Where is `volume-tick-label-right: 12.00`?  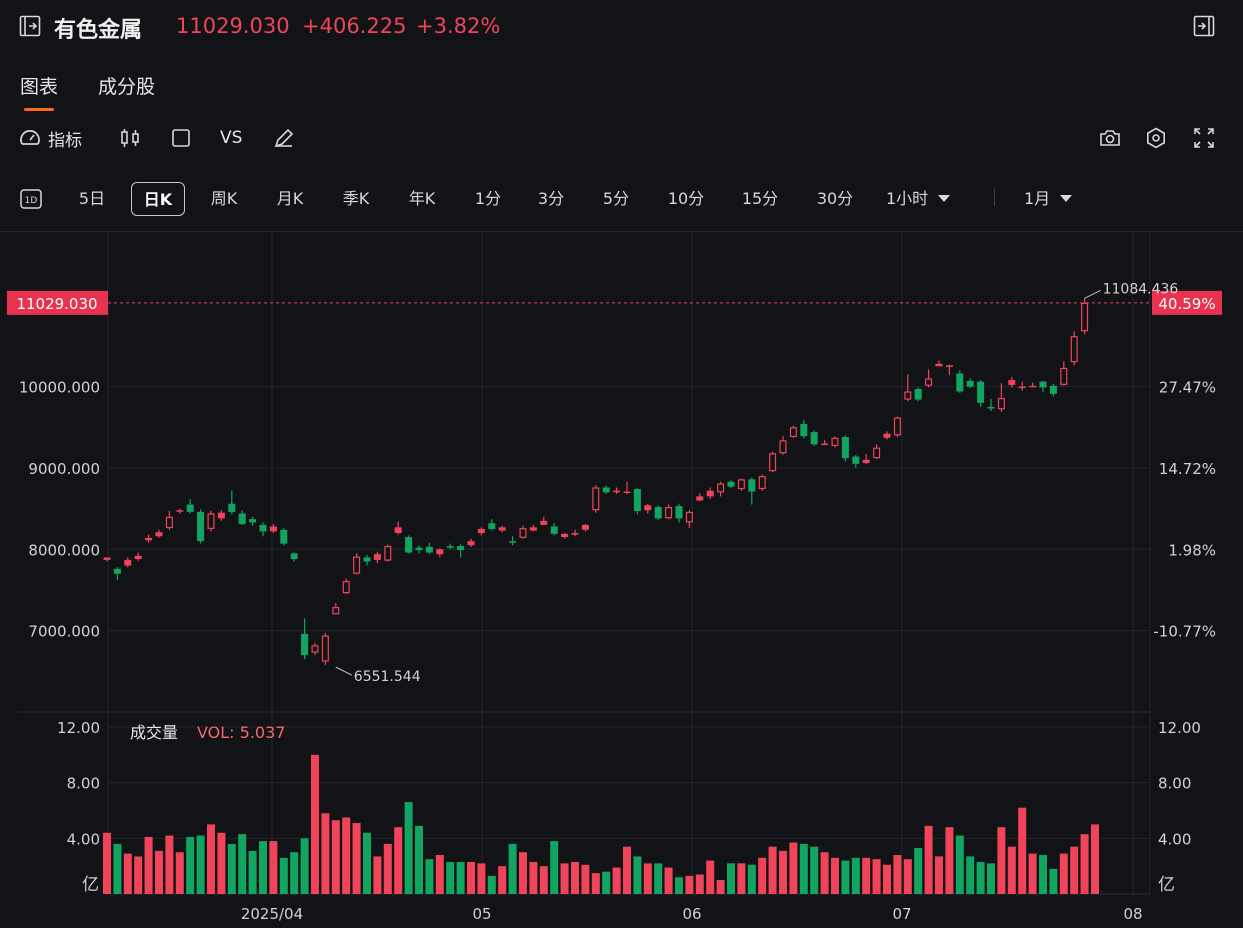 volume-tick-label-right: 12.00 is located at coordinates (1179, 728).